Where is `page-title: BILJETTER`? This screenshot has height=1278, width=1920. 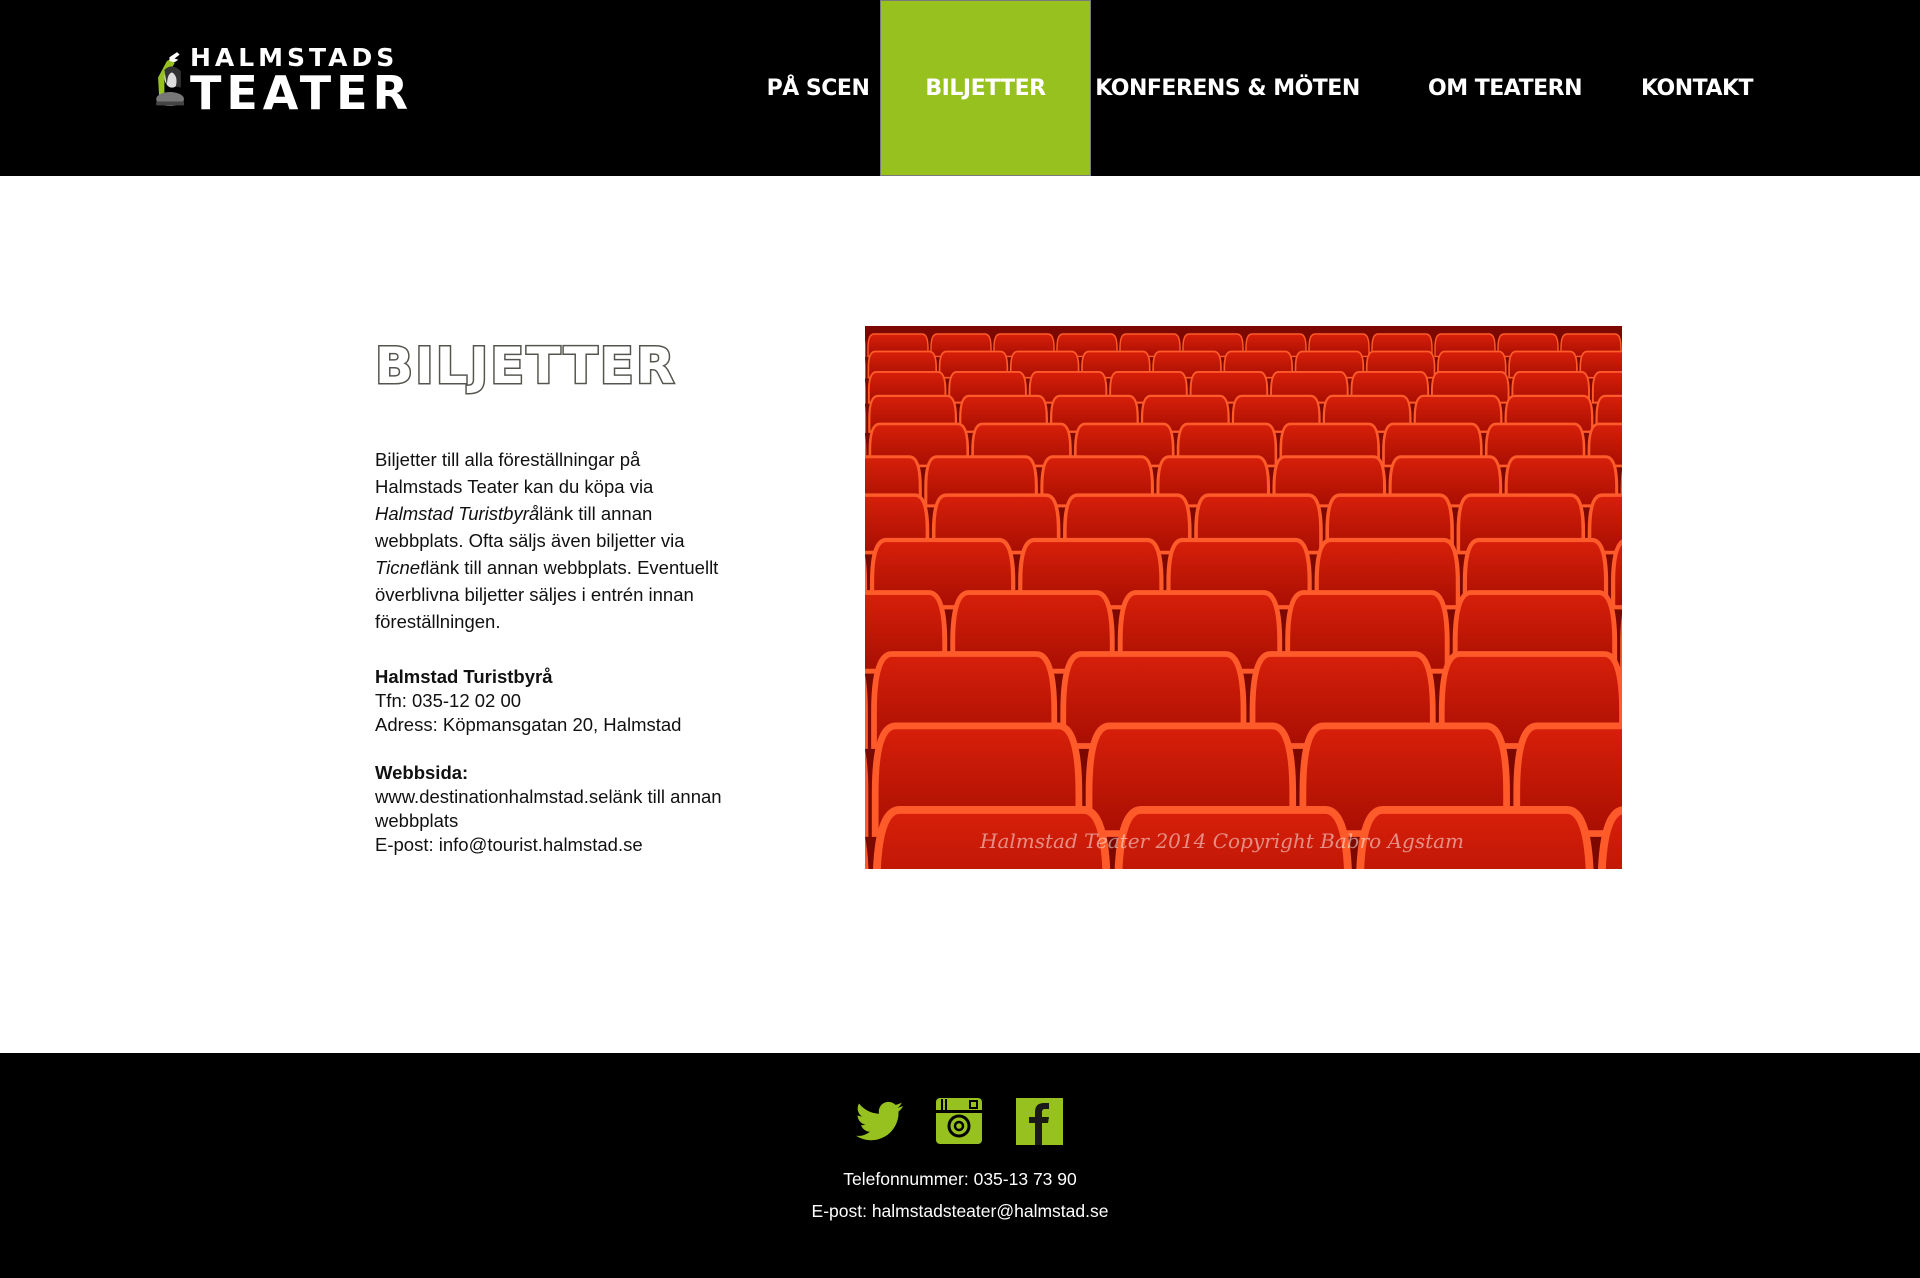
page-title: BILJETTER is located at coordinates (525, 366).